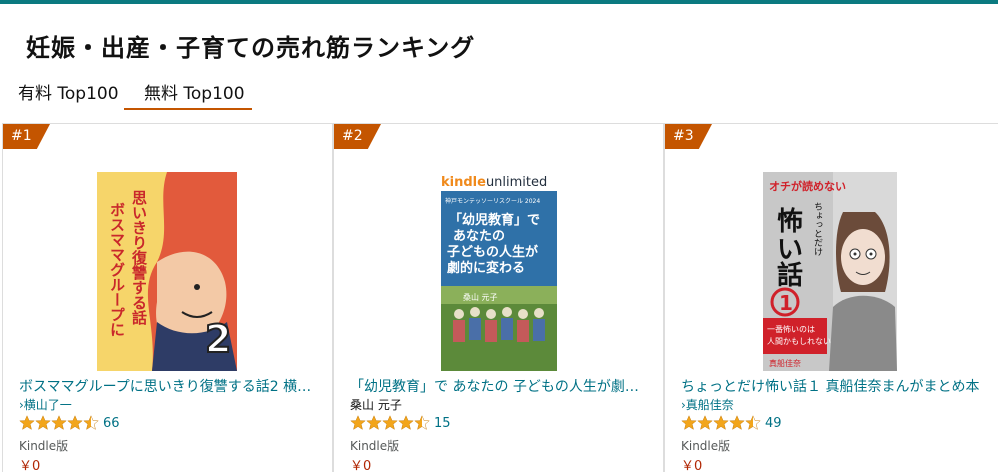 The height and width of the screenshot is (472, 998). I want to click on review-count: 66, so click(111, 423).